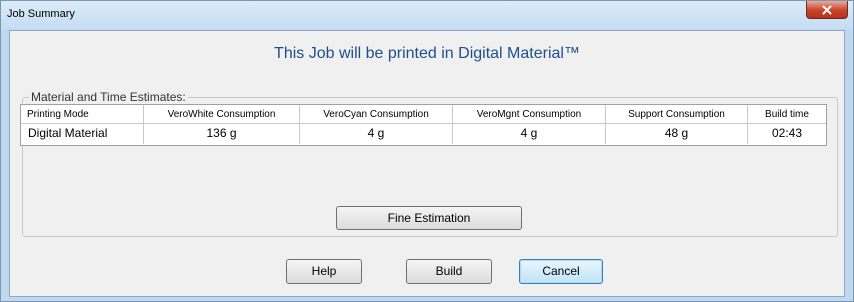 This screenshot has width=854, height=302. Describe the element at coordinates (324, 271) in the screenshot. I see `help-button: Help` at that location.